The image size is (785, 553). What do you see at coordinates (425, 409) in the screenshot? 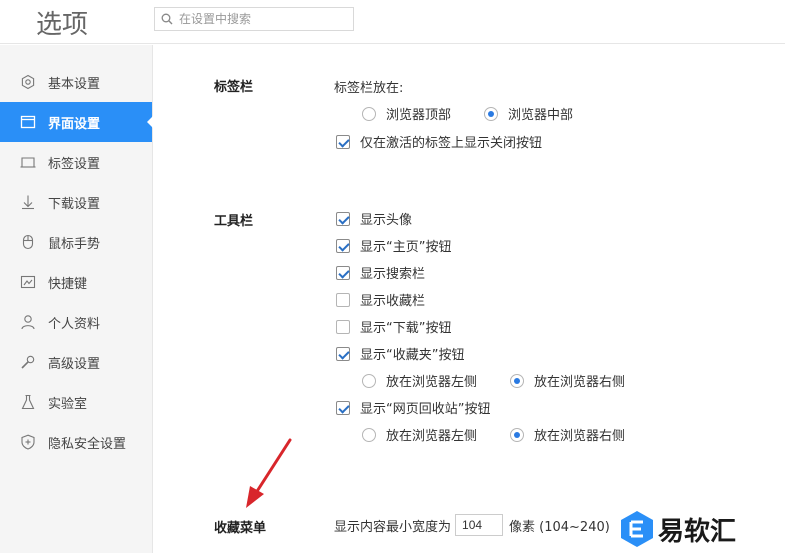
I see `checkbox-label: 显示“网页回收站”按钮` at bounding box center [425, 409].